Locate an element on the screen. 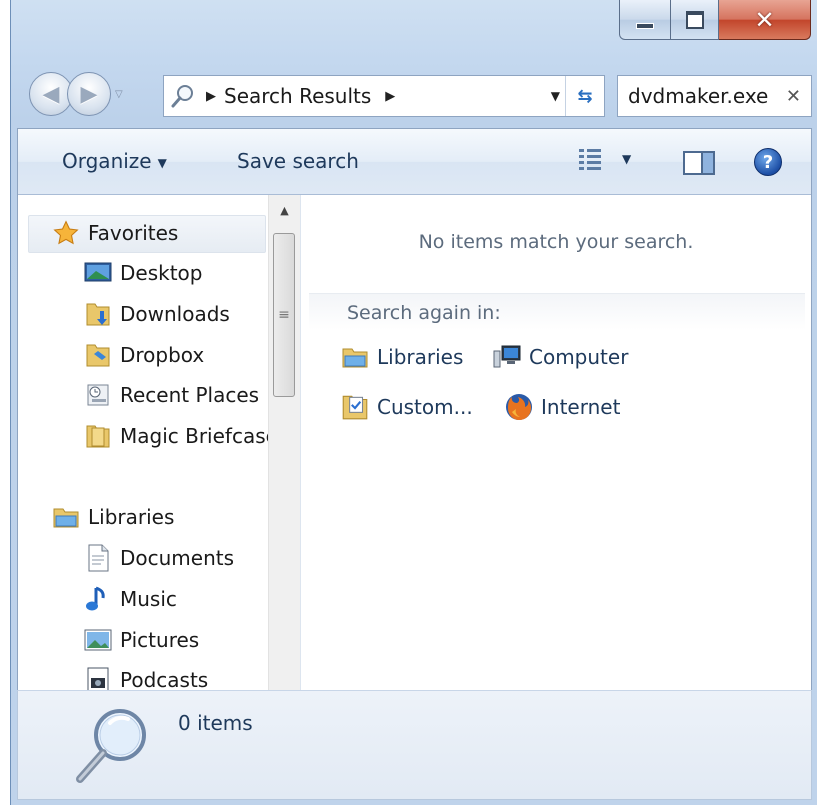 This screenshot has height=805, width=817. breadcrumb-search-results: Search Results is located at coordinates (297, 96).